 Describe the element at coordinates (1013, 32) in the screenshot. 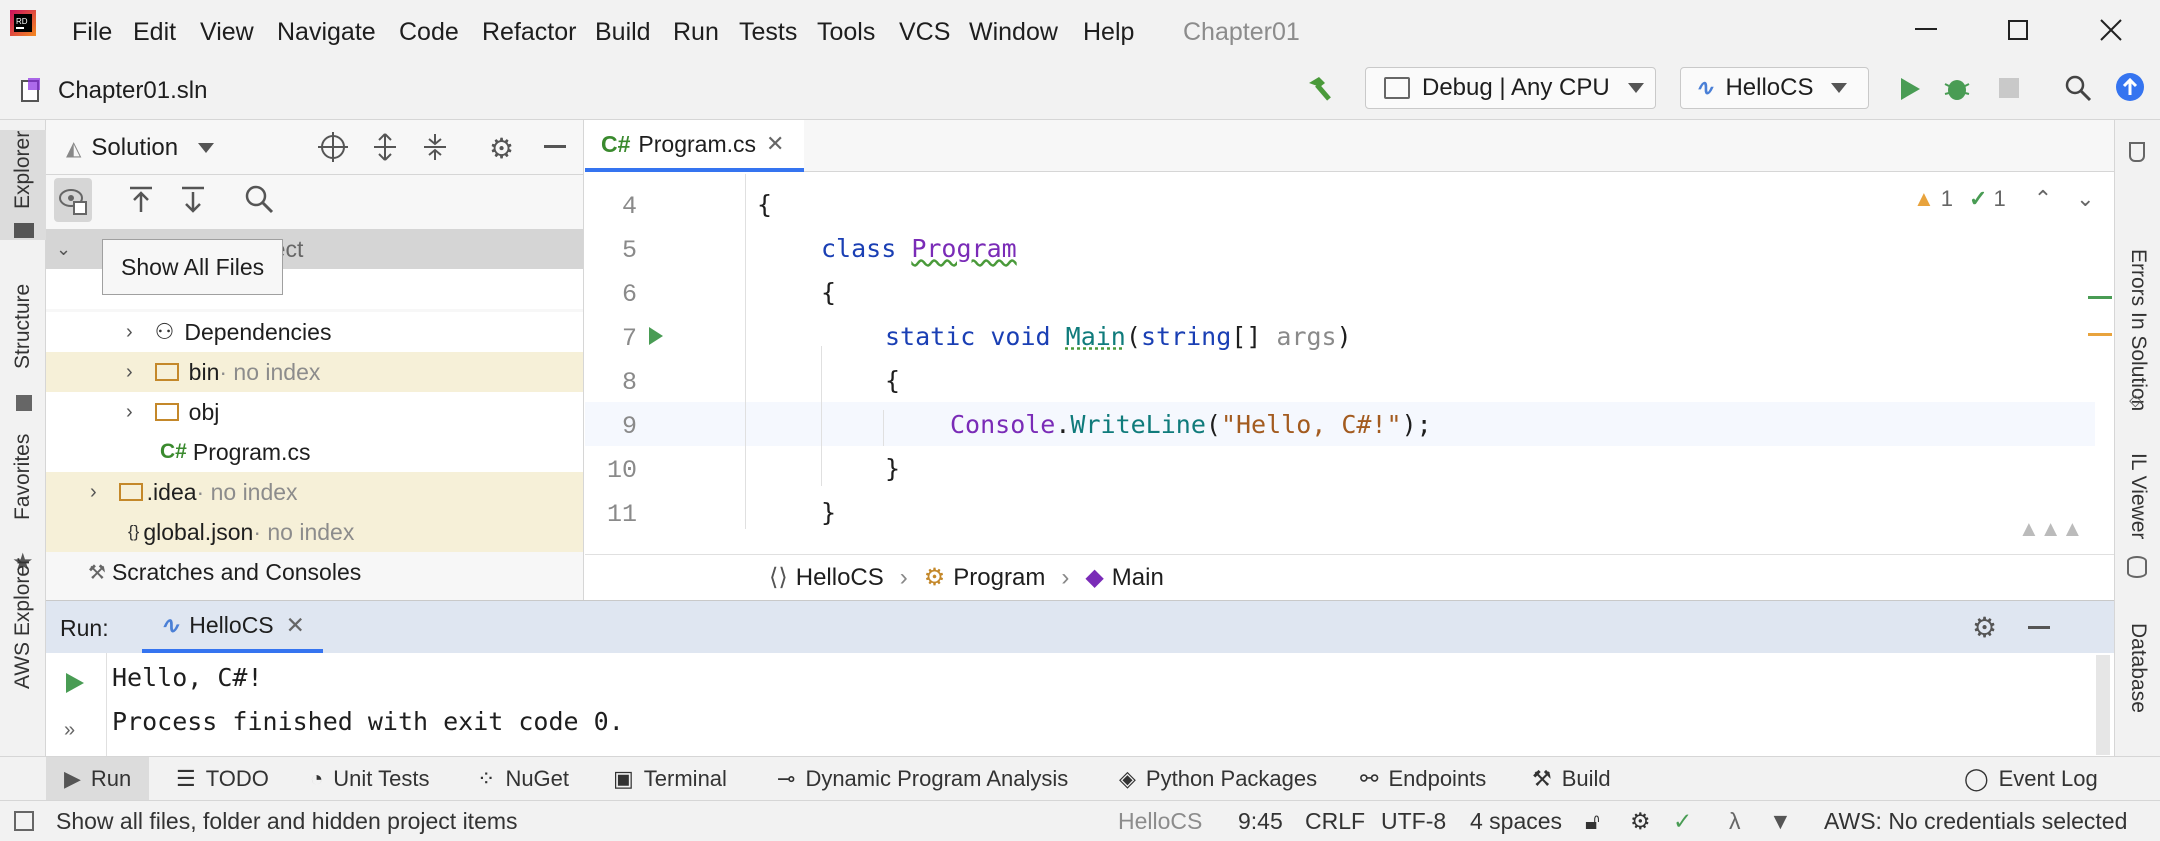

I see `menu-window: Window` at that location.